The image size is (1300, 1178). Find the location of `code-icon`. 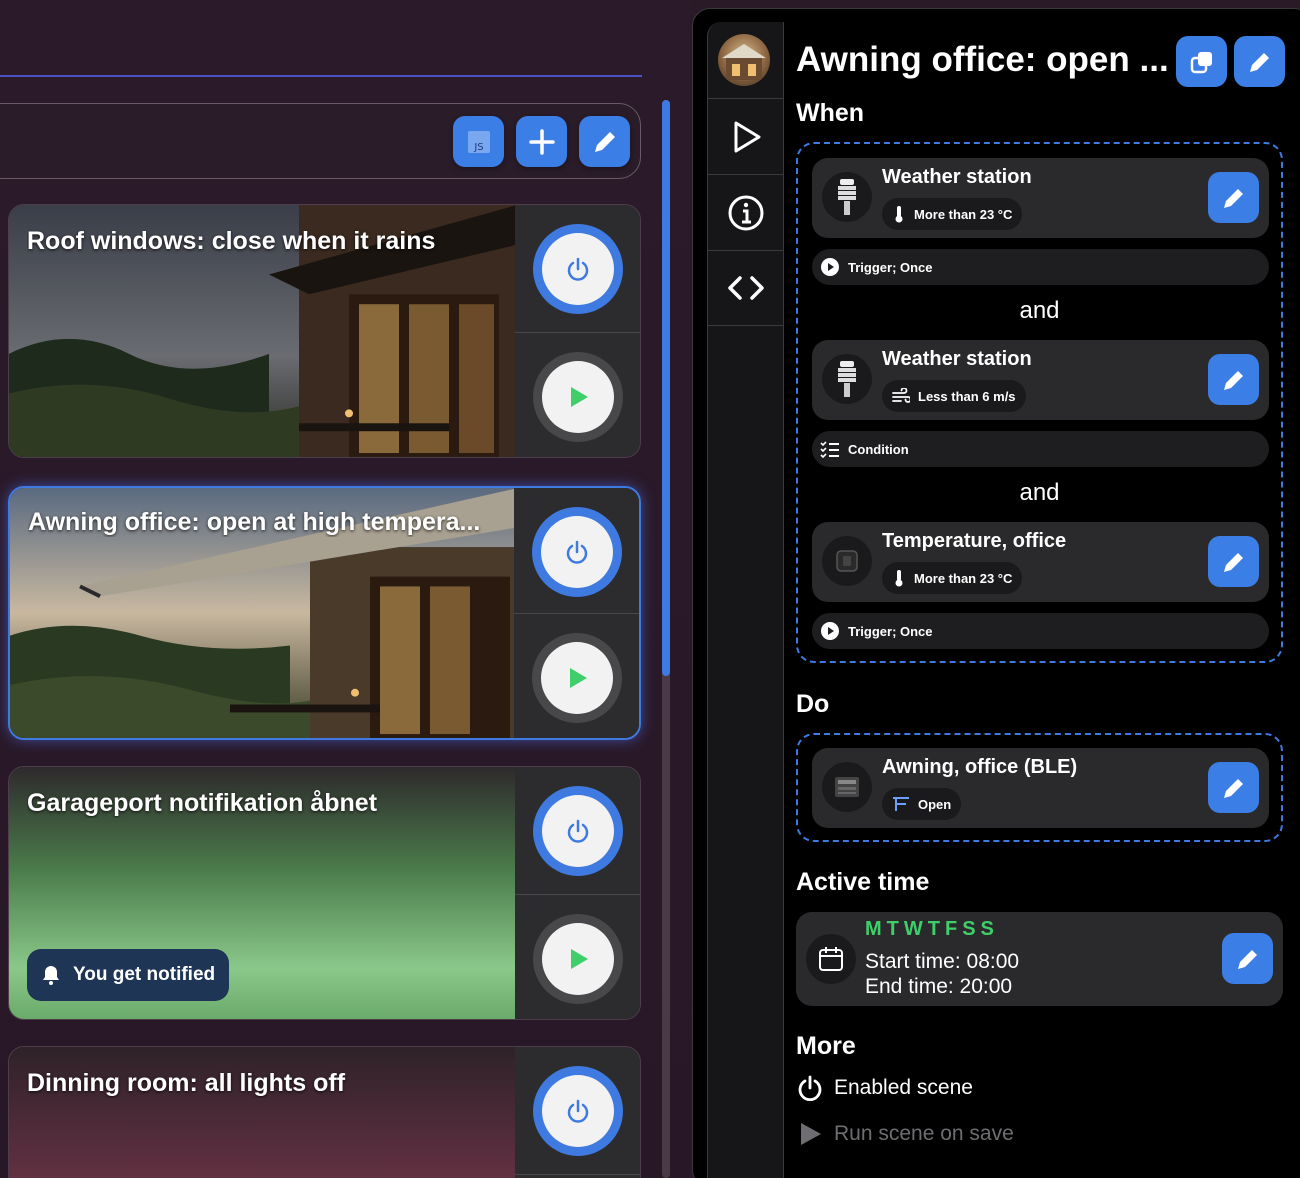

code-icon is located at coordinates (745, 288).